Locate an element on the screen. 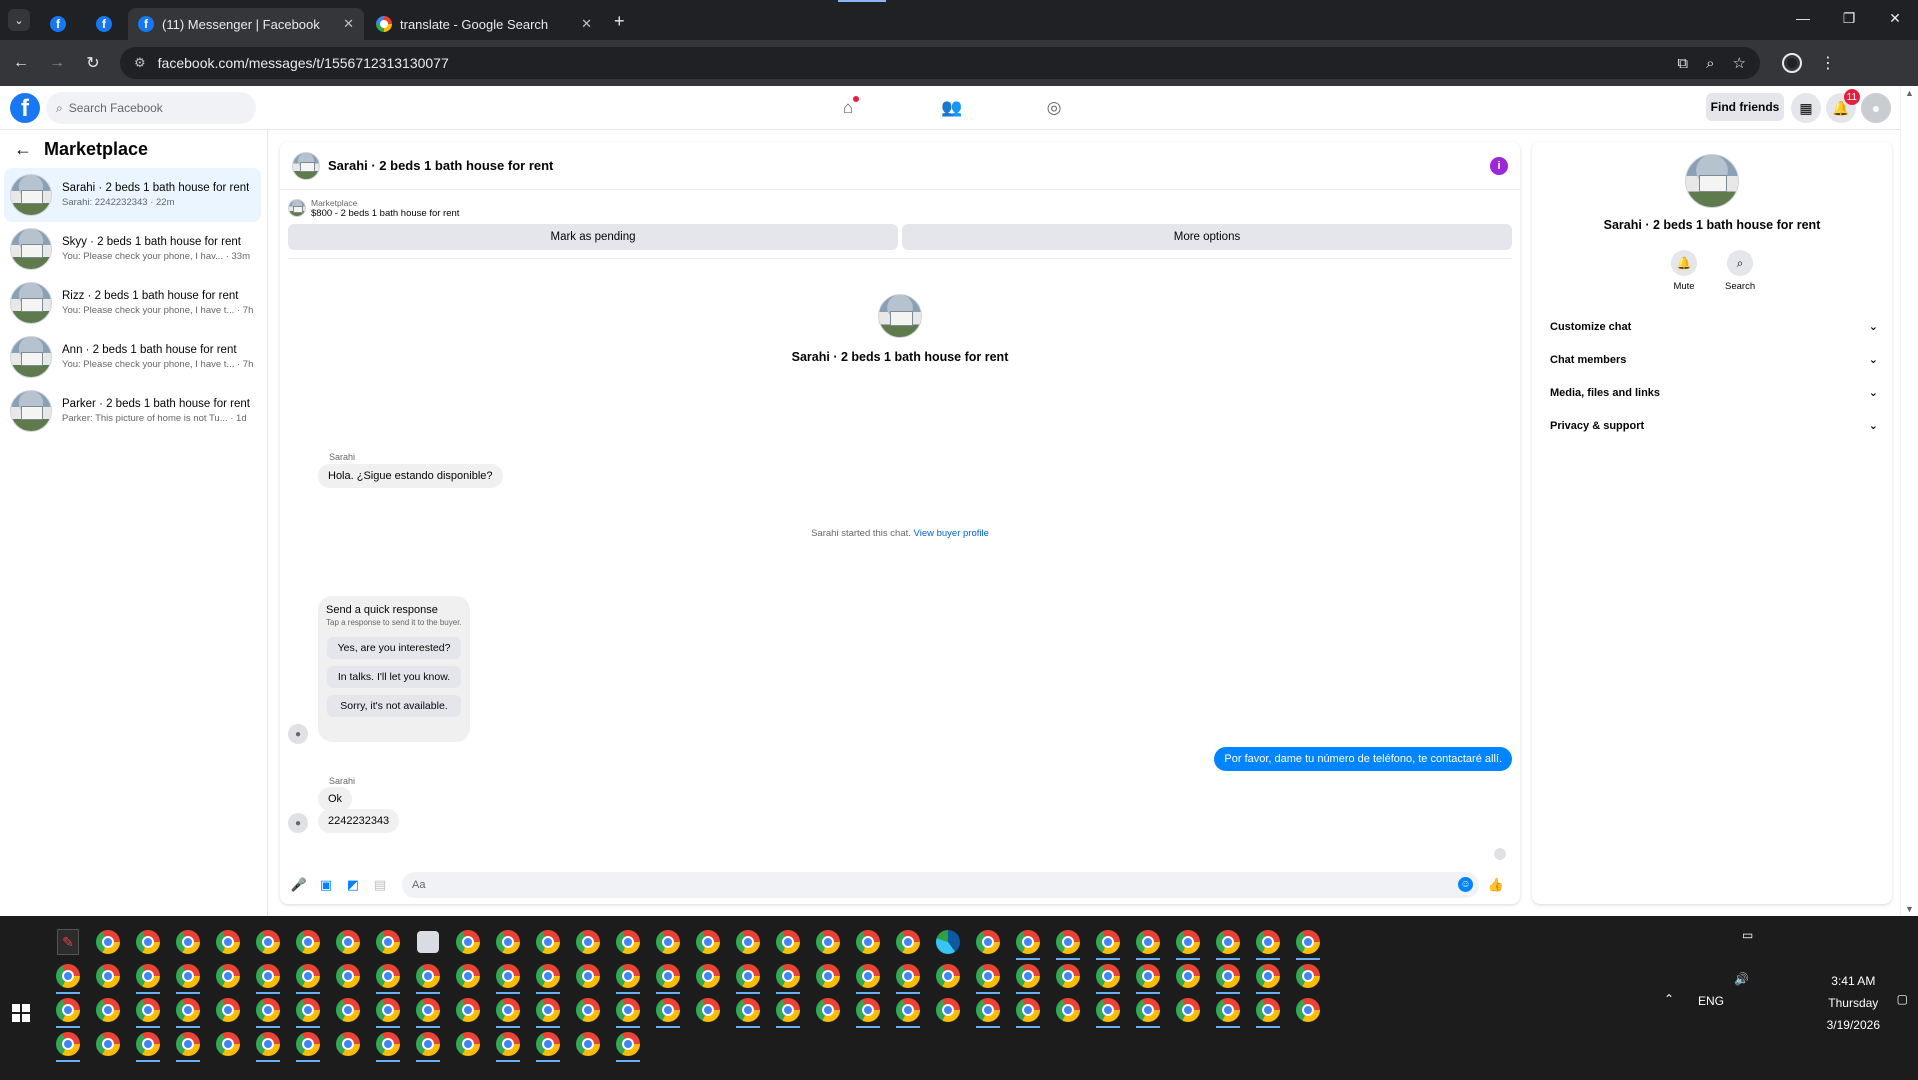 This screenshot has height=1080, width=1918. reload-button: ↻ is located at coordinates (93, 63).